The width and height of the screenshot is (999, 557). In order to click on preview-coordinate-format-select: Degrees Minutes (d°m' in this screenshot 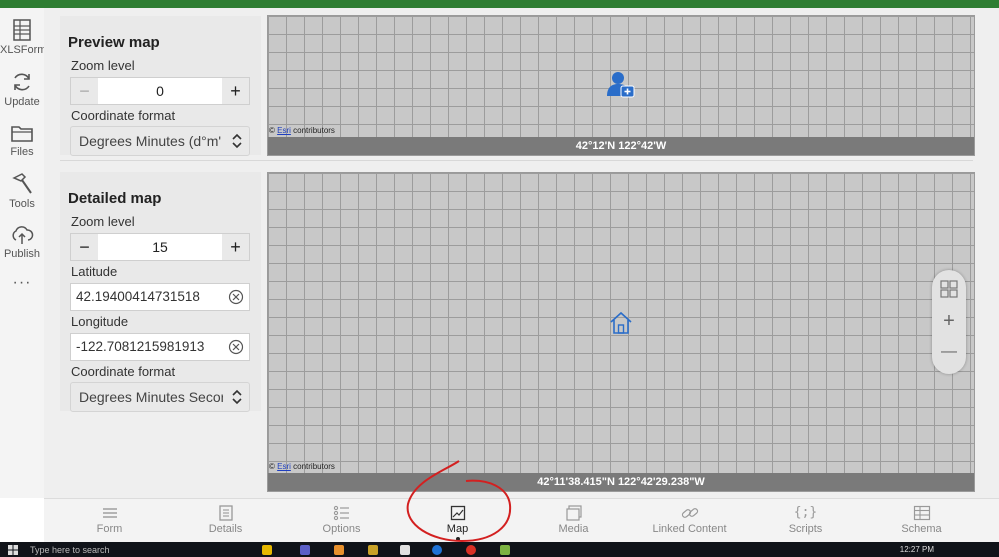, I will do `click(160, 141)`.